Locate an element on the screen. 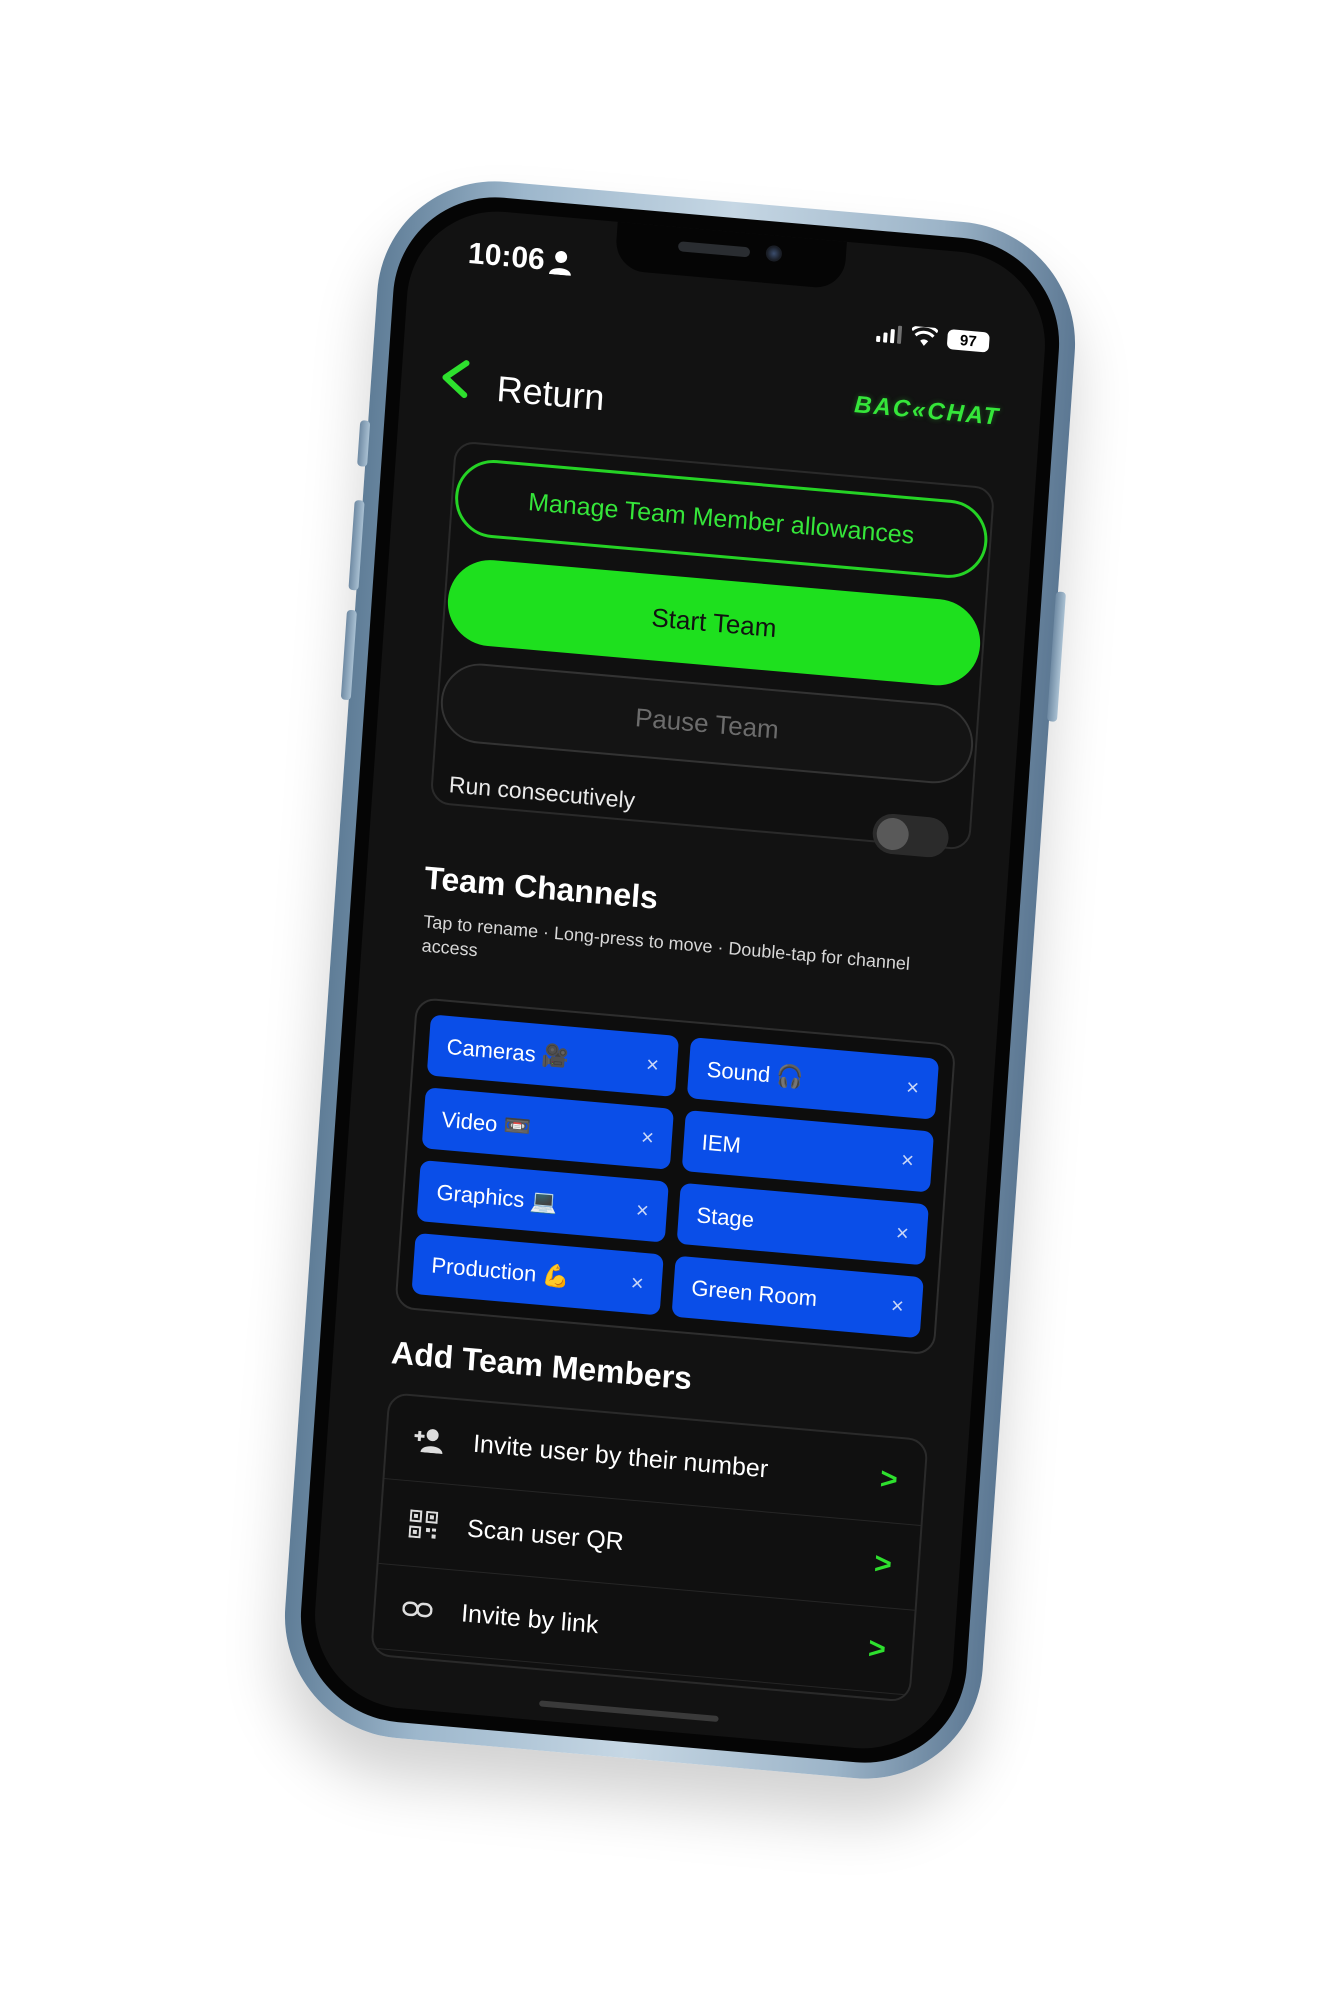 This screenshot has height=2000, width=1341. run-consecutively-toggle is located at coordinates (910, 835).